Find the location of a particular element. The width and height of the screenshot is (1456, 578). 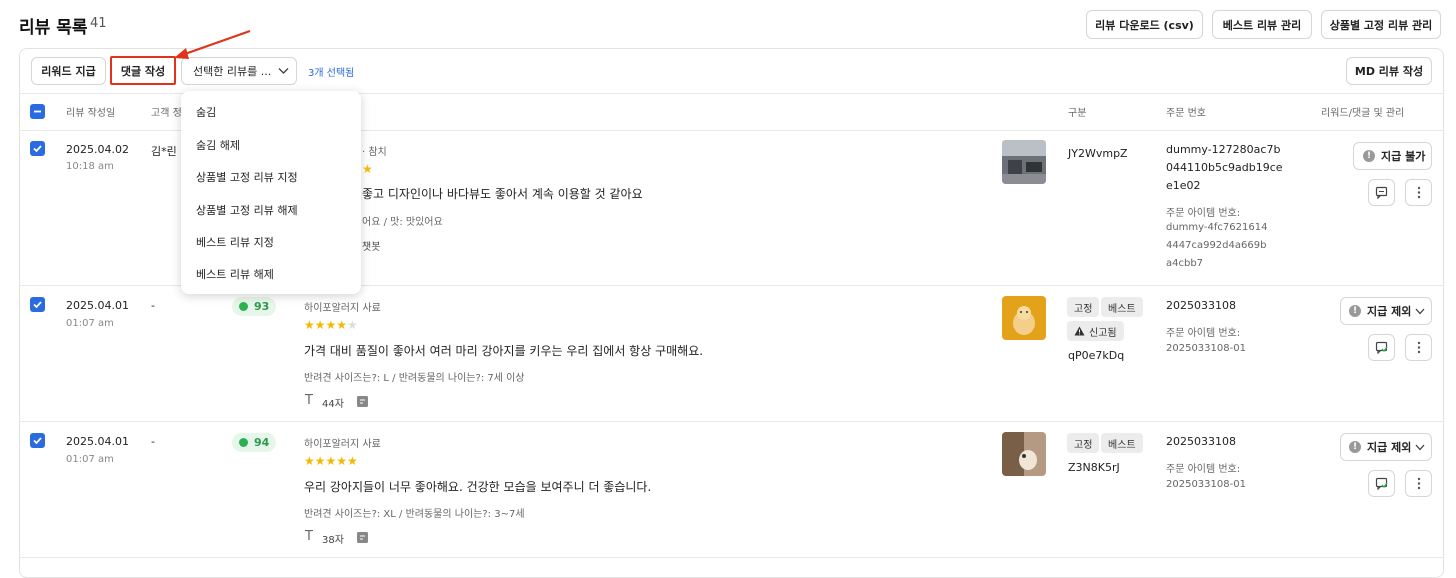

column-date: 리뷰 작성일 is located at coordinates (91, 113).